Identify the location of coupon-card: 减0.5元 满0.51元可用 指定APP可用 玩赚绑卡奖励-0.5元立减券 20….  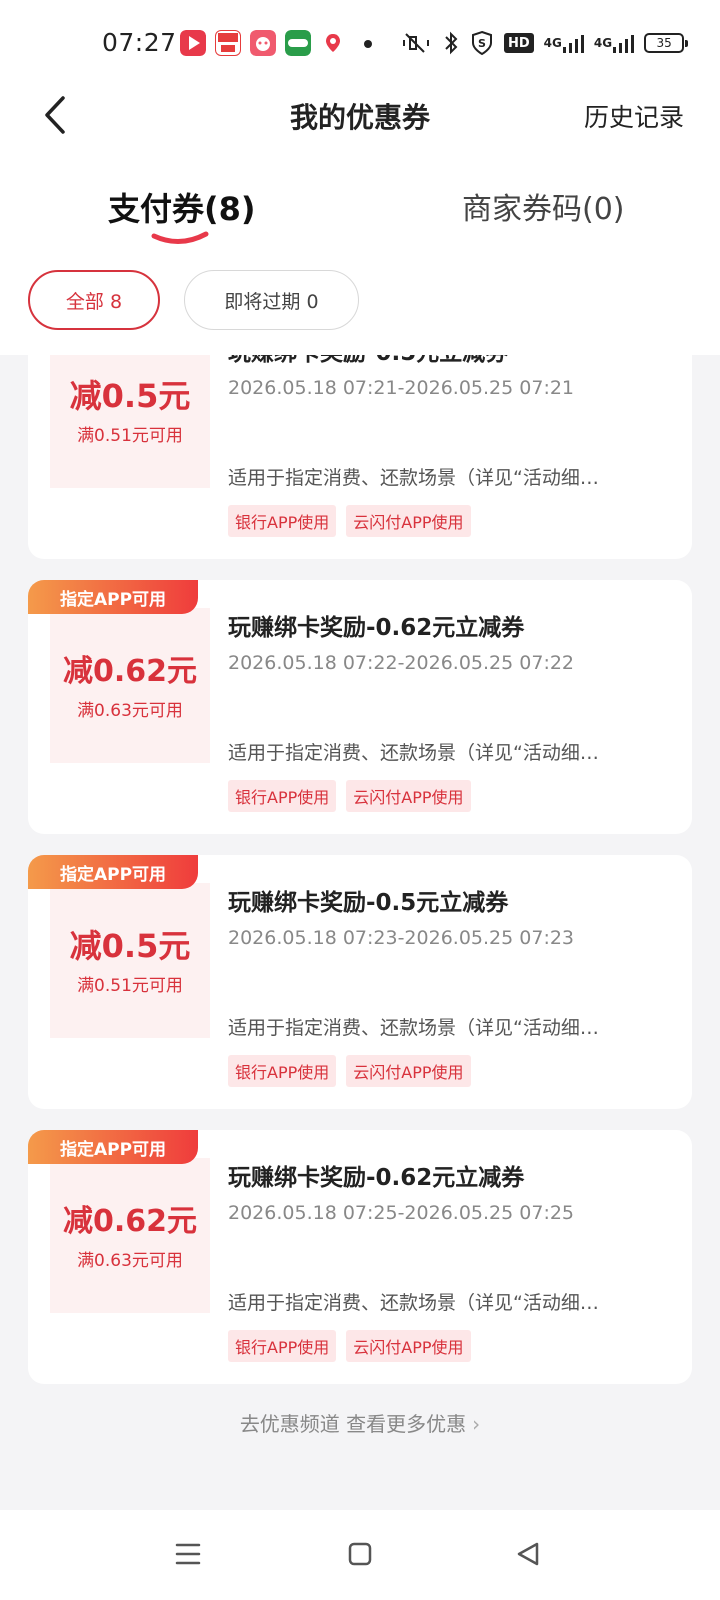
(360, 982).